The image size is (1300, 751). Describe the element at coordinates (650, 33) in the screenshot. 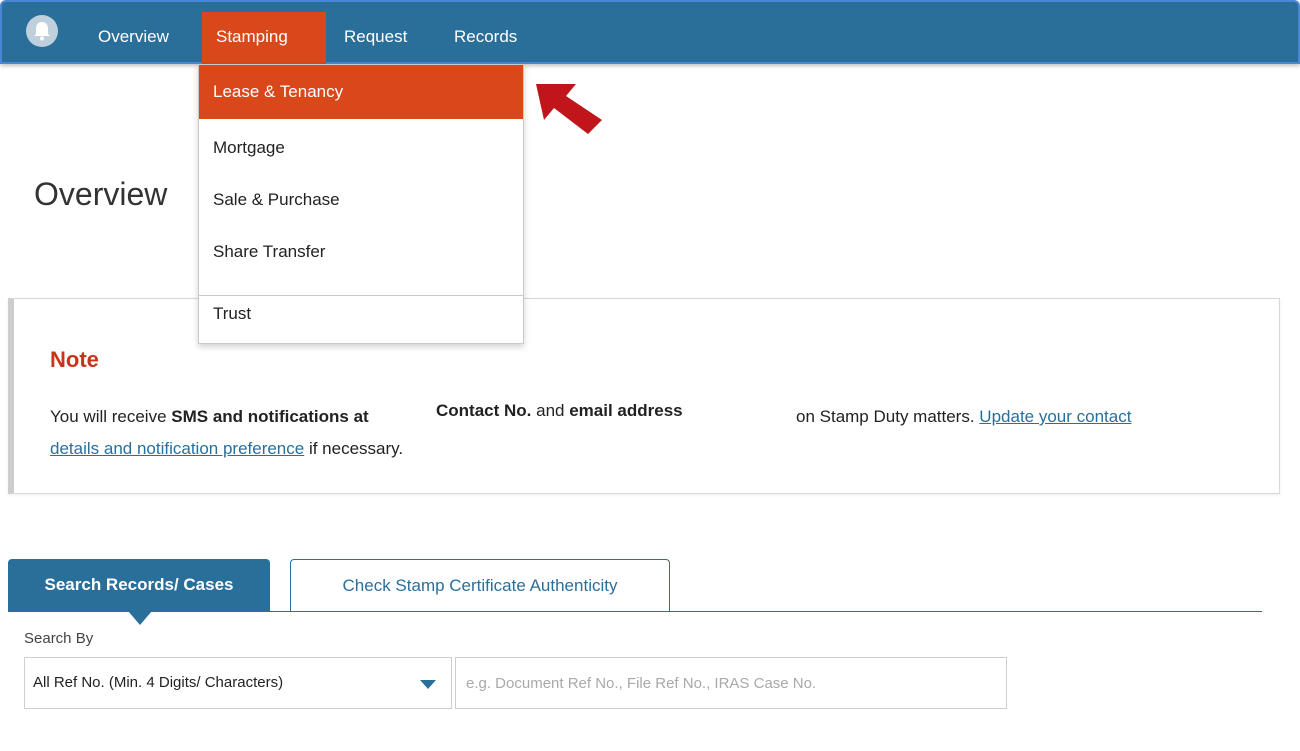

I see `top-navigation-bar: Overview Stamping Request Records` at that location.